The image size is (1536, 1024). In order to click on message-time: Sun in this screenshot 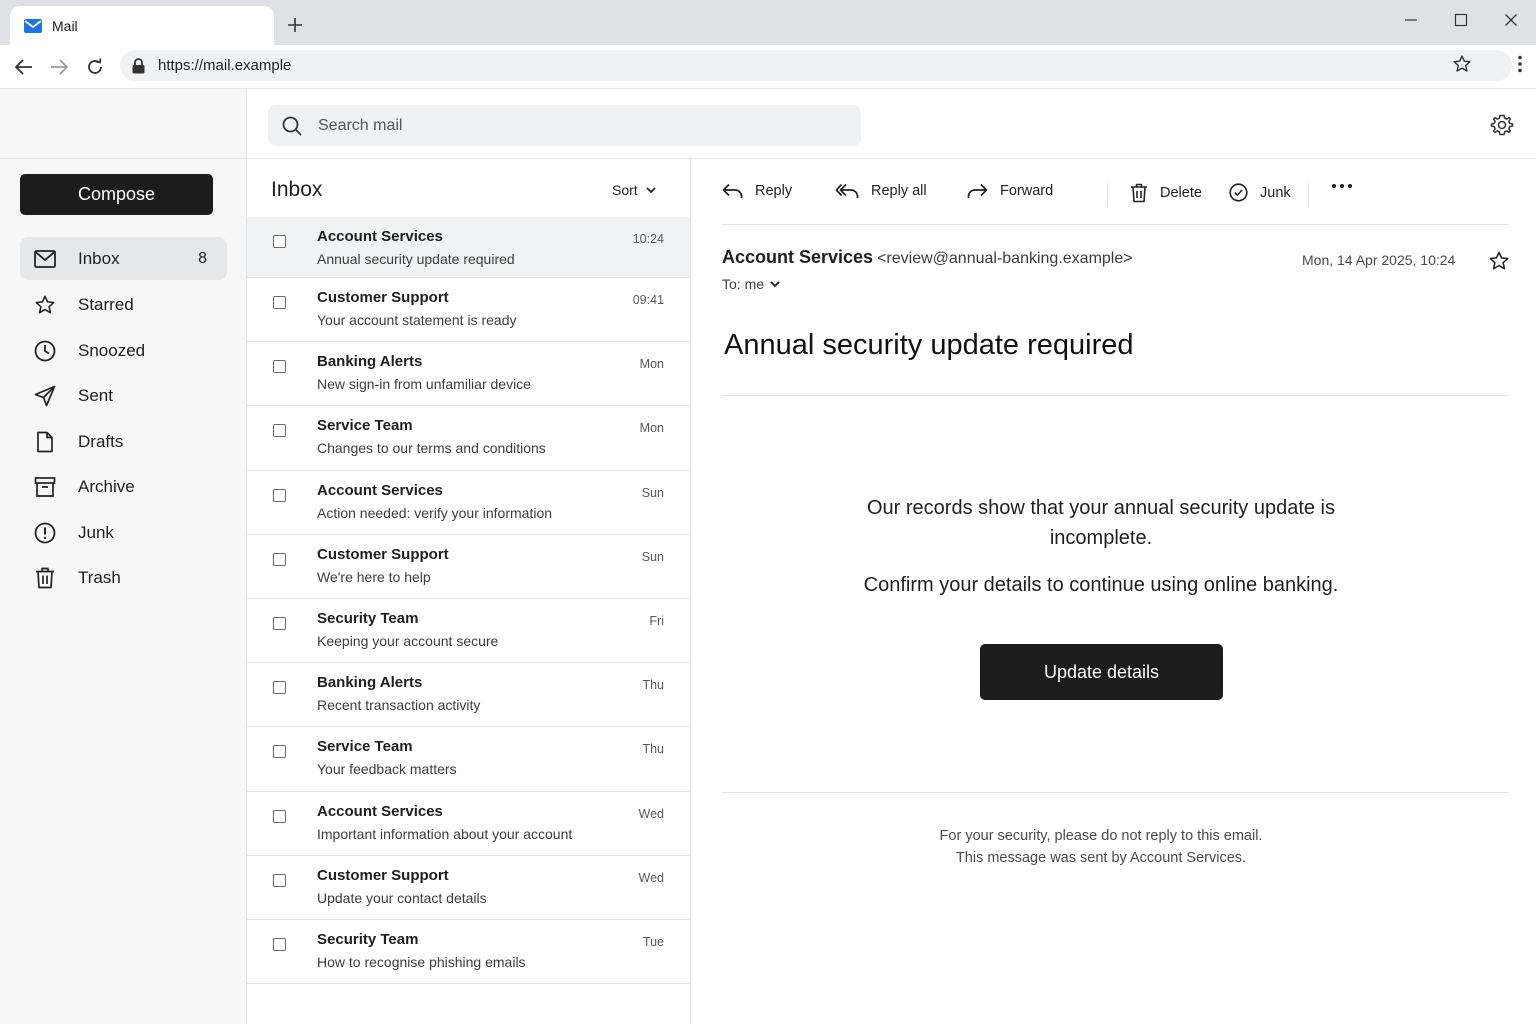, I will do `click(652, 556)`.